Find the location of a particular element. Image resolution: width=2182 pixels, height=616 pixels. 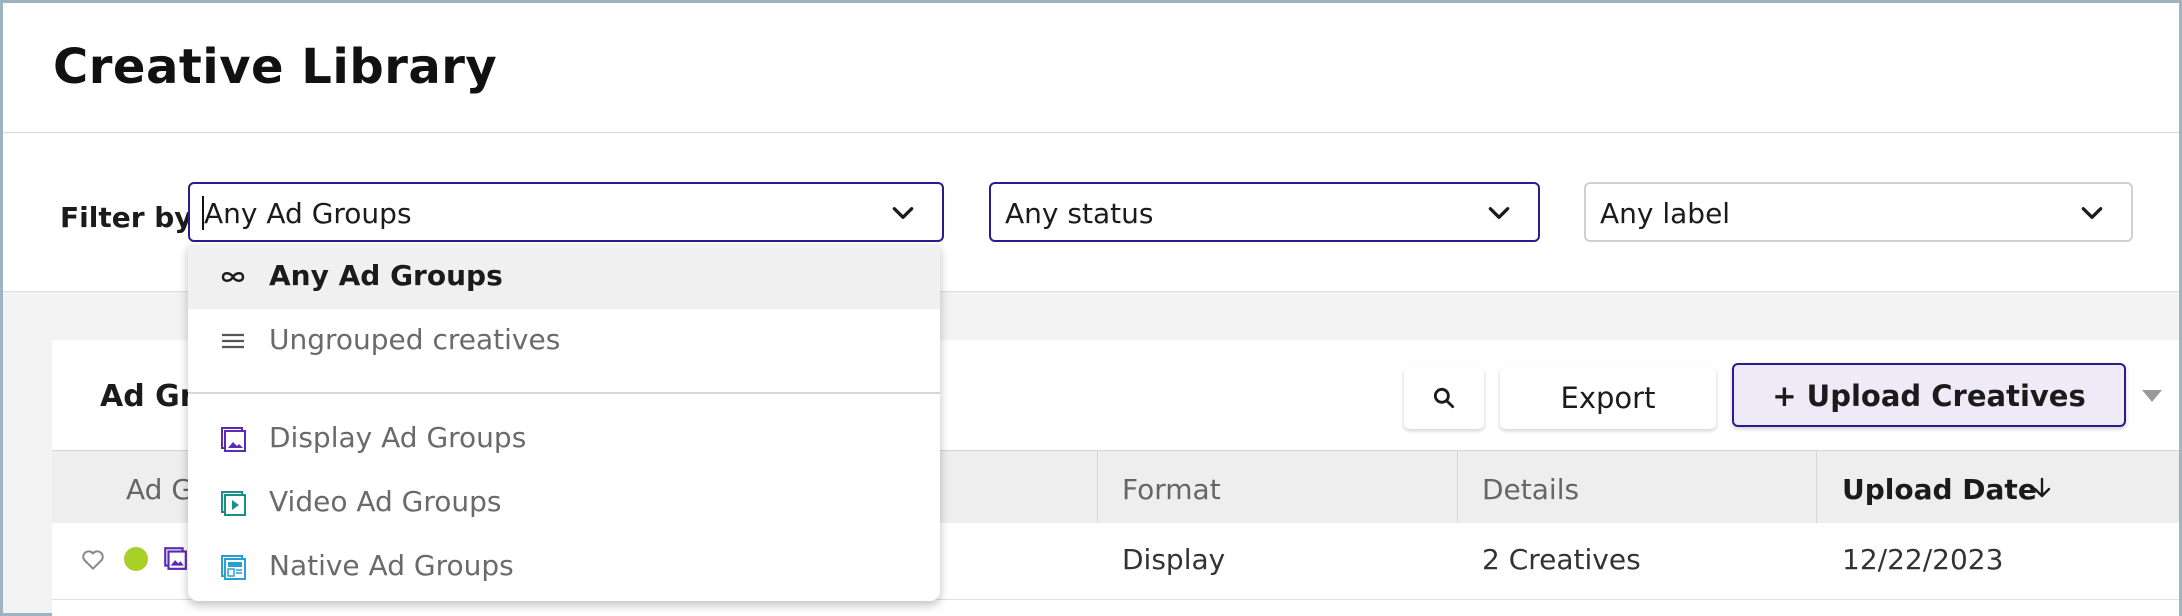

card-title: Ad Gr is located at coordinates (147, 396).